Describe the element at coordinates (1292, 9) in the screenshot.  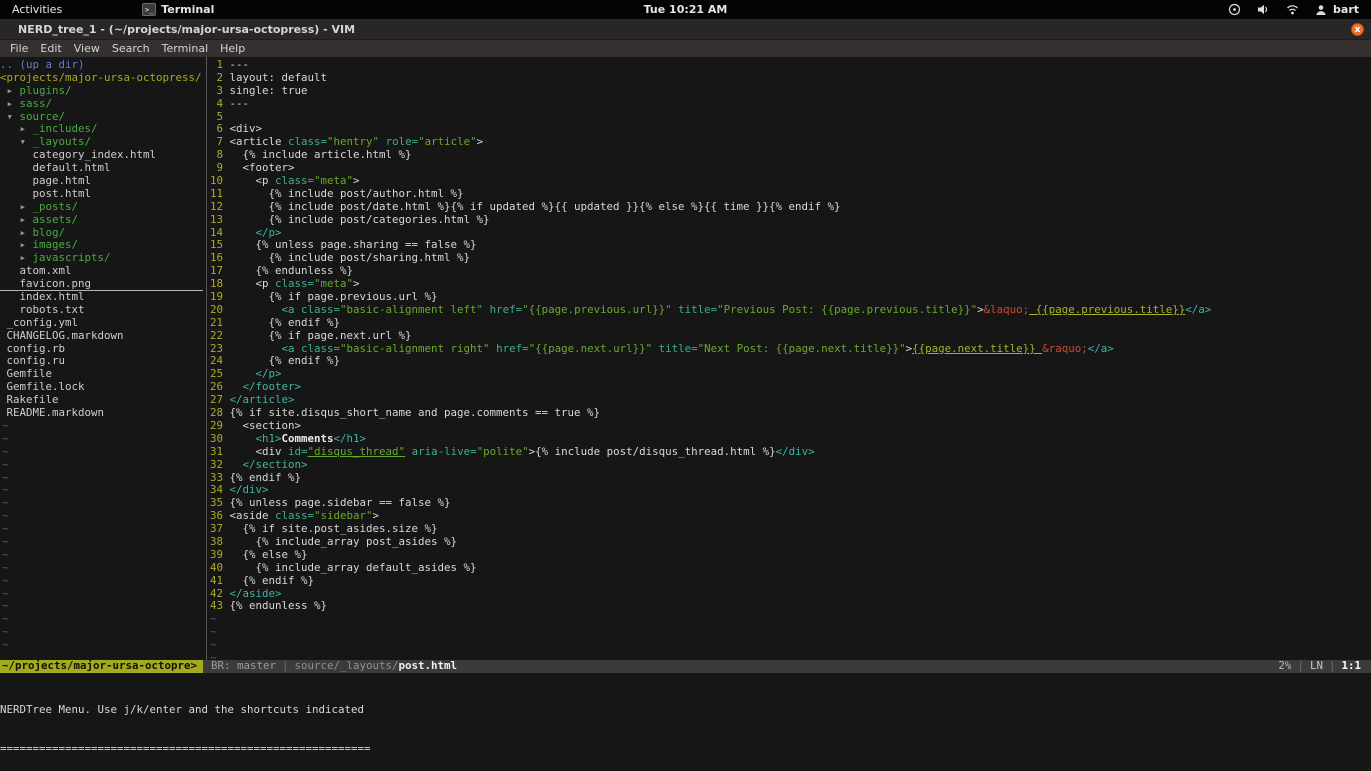
I see `network-icon` at that location.